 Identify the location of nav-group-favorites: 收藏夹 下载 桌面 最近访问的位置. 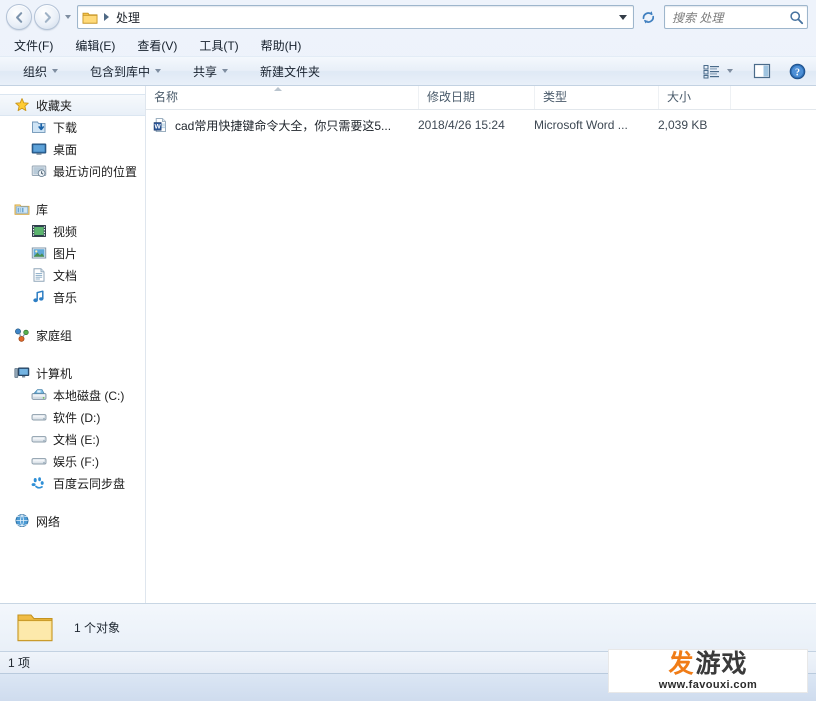
(72, 138).